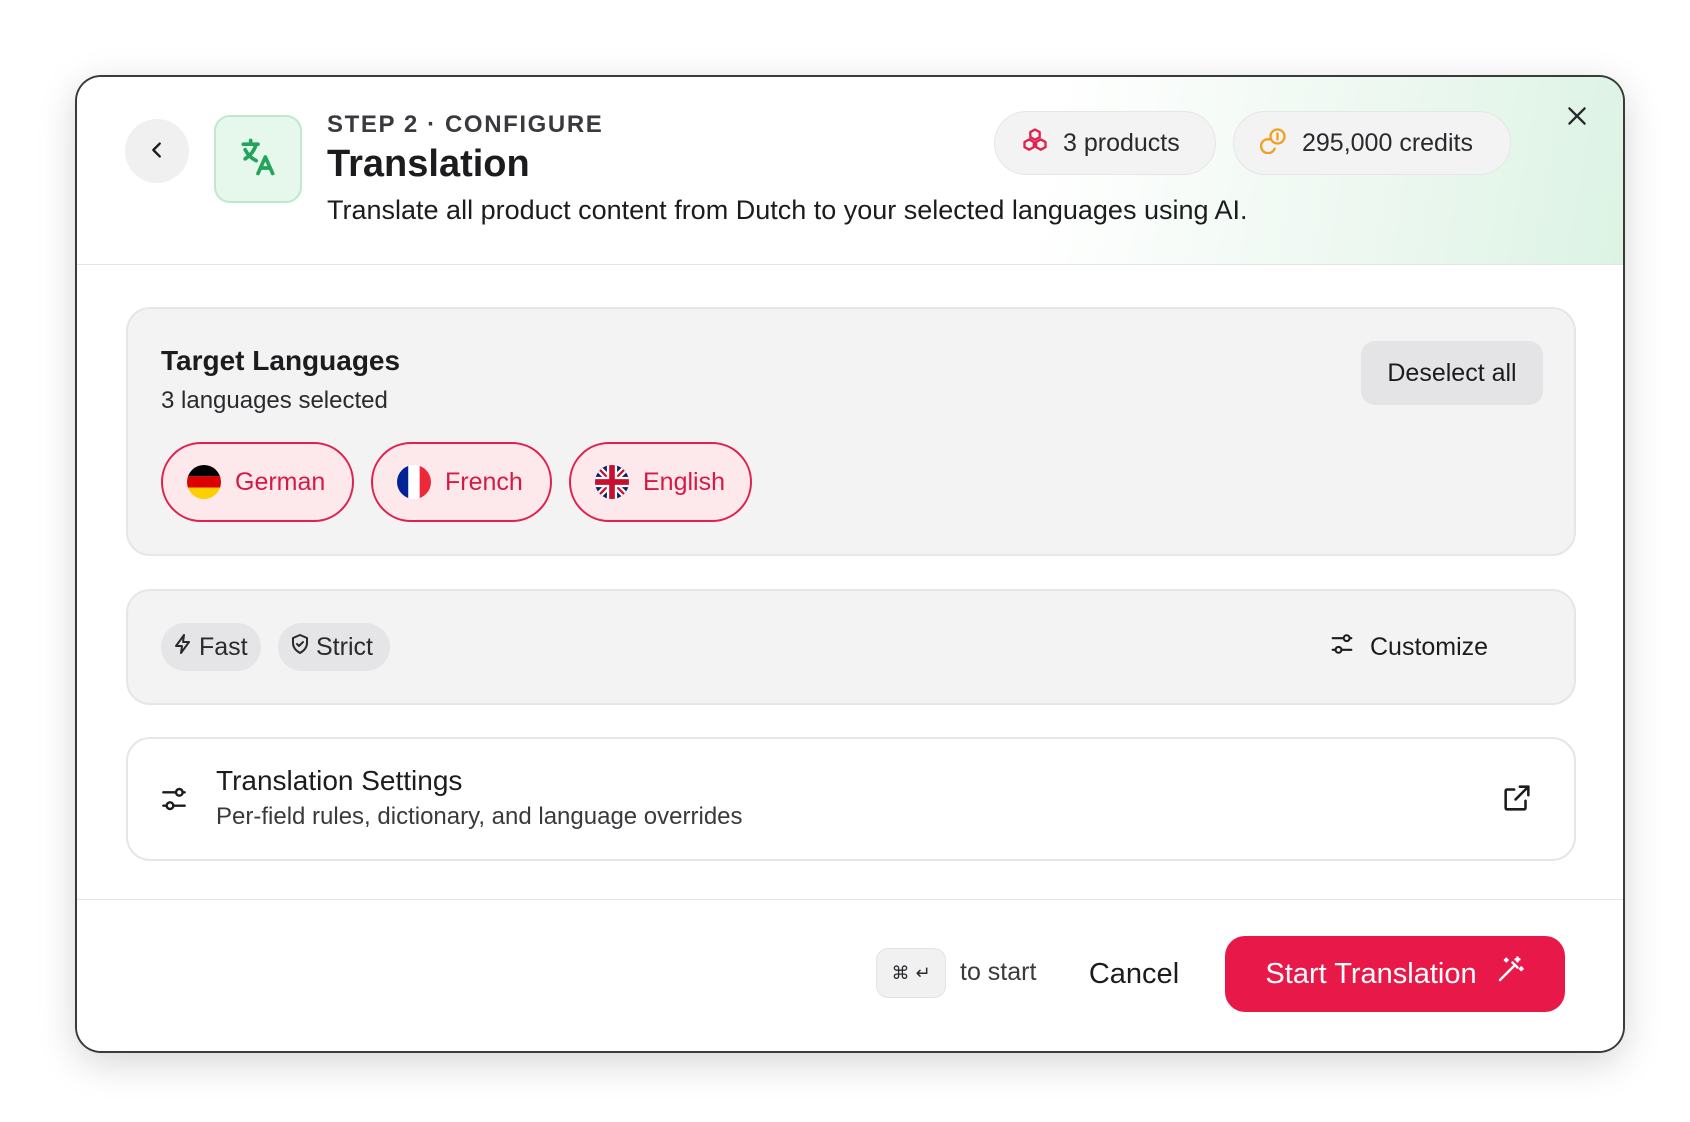 This screenshot has width=1690, height=1122. What do you see at coordinates (900, 973) in the screenshot?
I see `command-key-icon: ⌘` at bounding box center [900, 973].